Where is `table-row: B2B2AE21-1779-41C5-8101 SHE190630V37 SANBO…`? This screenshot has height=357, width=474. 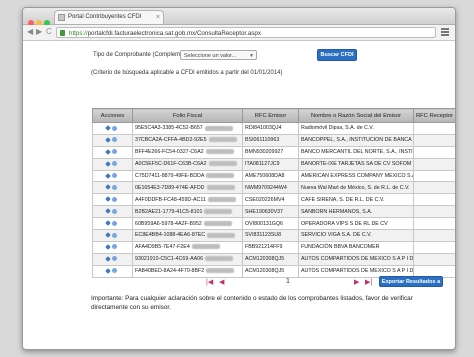 table-row: B2B2AE21-1779-41C5-8101 SHE190630V37 SANBO… is located at coordinates (273, 212).